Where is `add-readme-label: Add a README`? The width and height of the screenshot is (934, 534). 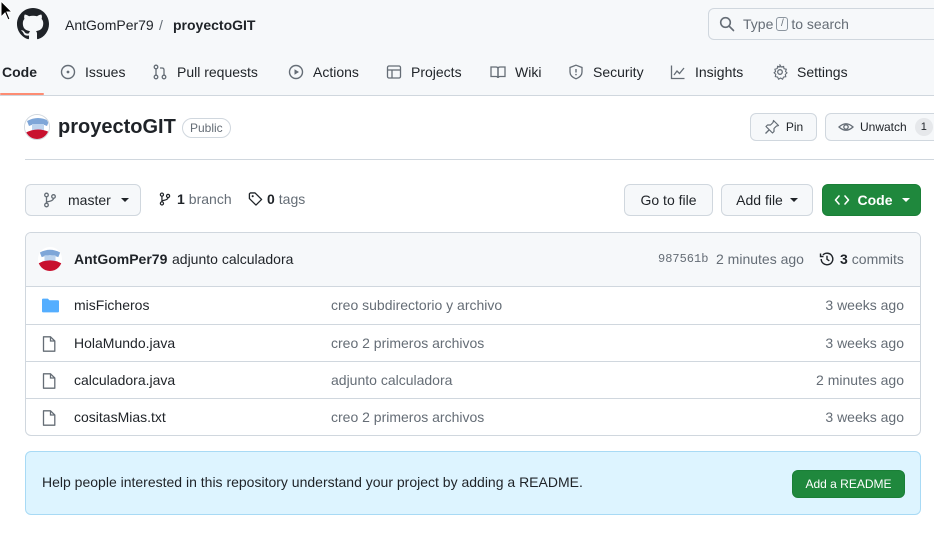 add-readme-label: Add a README is located at coordinates (848, 484).